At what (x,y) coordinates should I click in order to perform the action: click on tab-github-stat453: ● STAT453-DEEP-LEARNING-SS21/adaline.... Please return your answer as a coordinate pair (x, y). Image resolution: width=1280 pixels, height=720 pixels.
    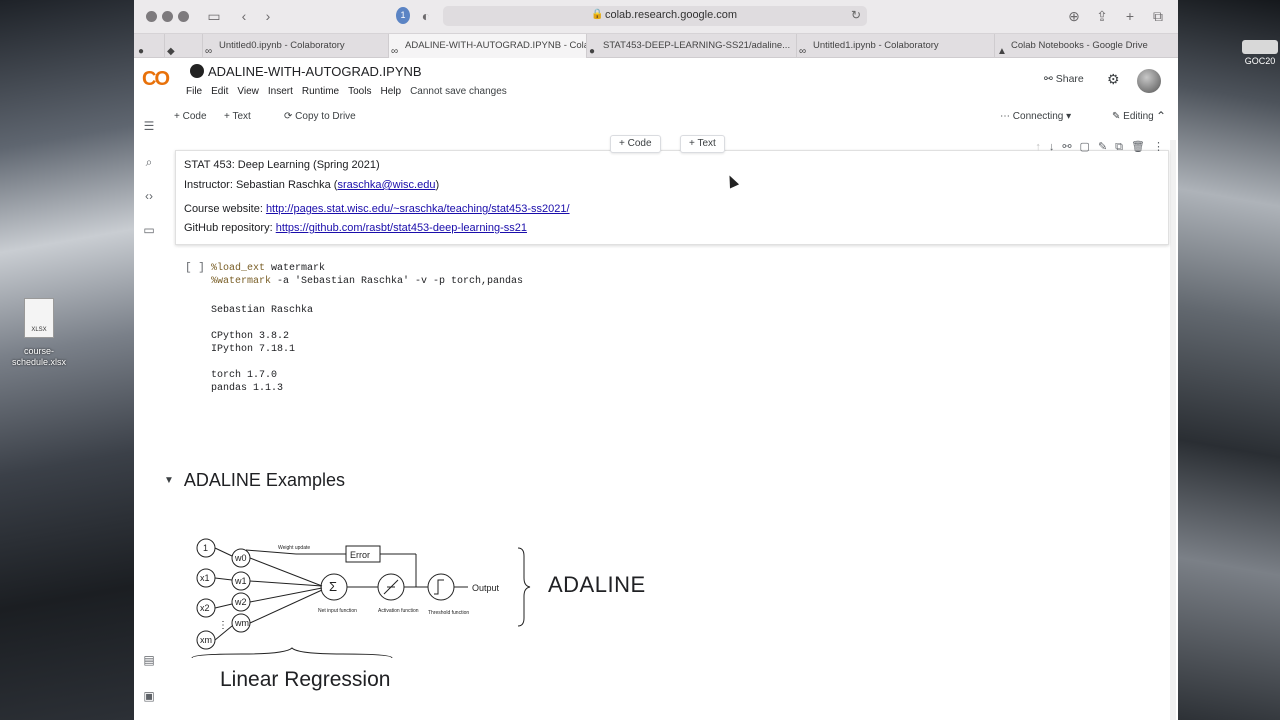
    Looking at the image, I should click on (691, 46).